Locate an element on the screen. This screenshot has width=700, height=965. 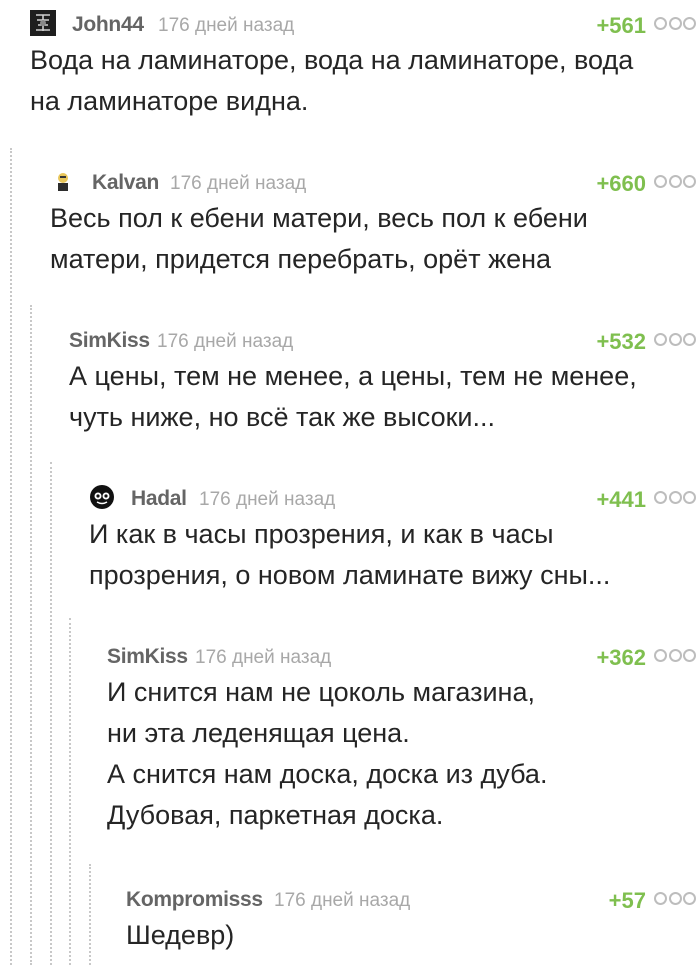
user-avatar-john44 is located at coordinates (43, 23).